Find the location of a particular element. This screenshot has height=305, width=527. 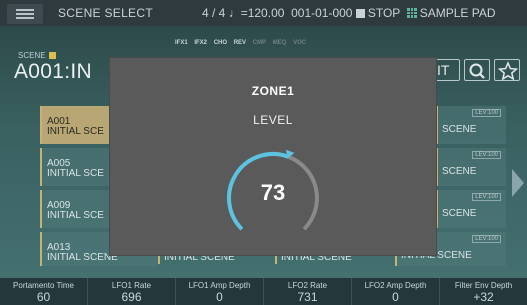

fx-cho: CHO is located at coordinates (220, 43).